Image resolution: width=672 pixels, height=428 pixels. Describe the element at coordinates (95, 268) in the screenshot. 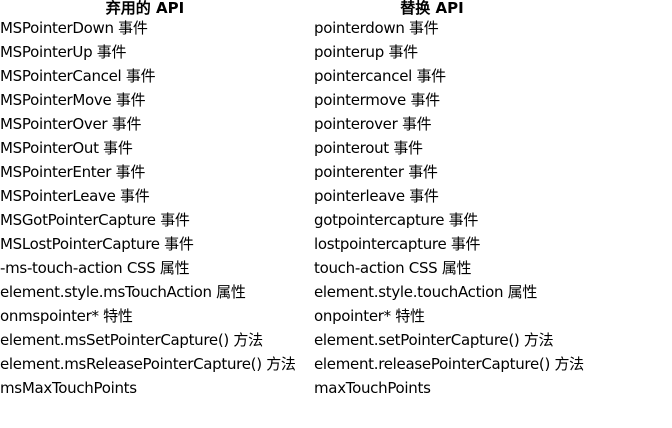

I see `deprecated-api-cell: -ms-touch-action CSS 属性` at that location.